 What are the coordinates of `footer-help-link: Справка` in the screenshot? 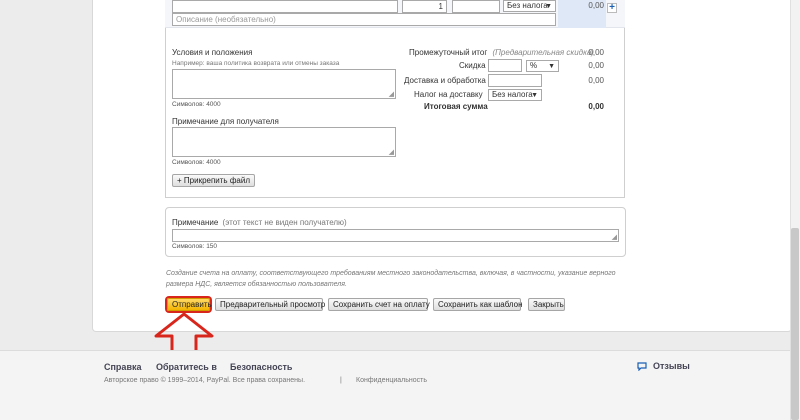 It's located at (122, 367).